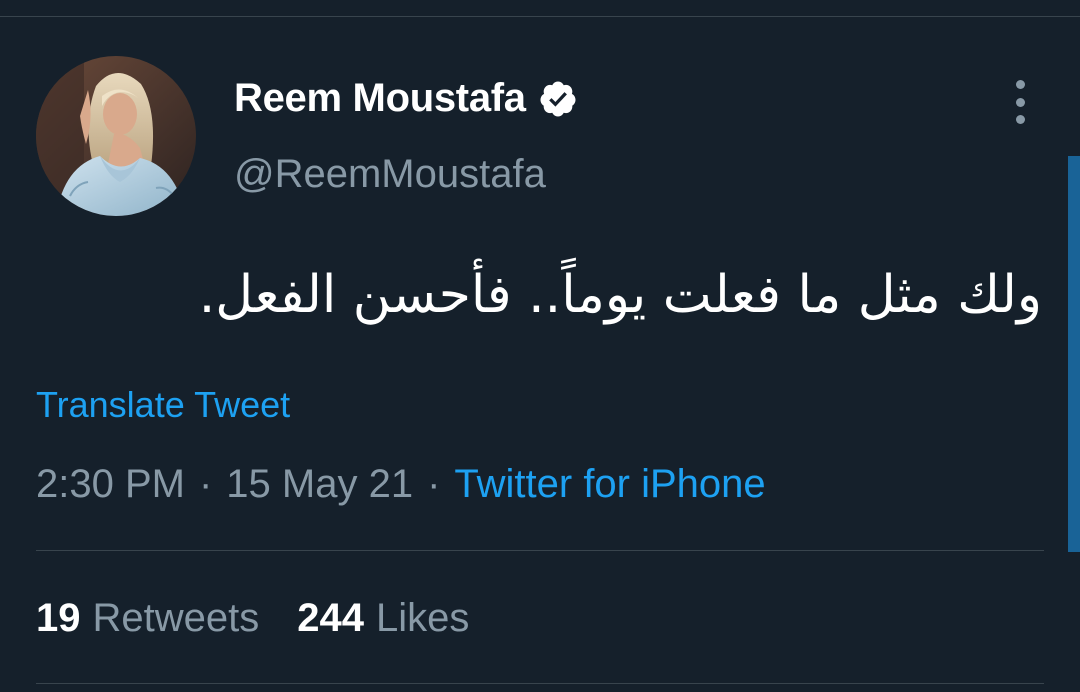 The width and height of the screenshot is (1080, 692). I want to click on avatar, so click(116, 136).